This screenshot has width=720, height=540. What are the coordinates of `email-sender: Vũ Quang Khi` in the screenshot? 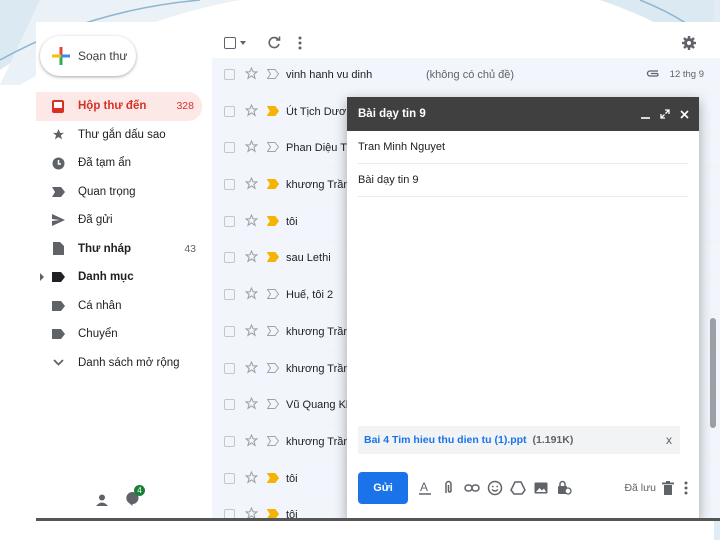 It's located at (320, 405).